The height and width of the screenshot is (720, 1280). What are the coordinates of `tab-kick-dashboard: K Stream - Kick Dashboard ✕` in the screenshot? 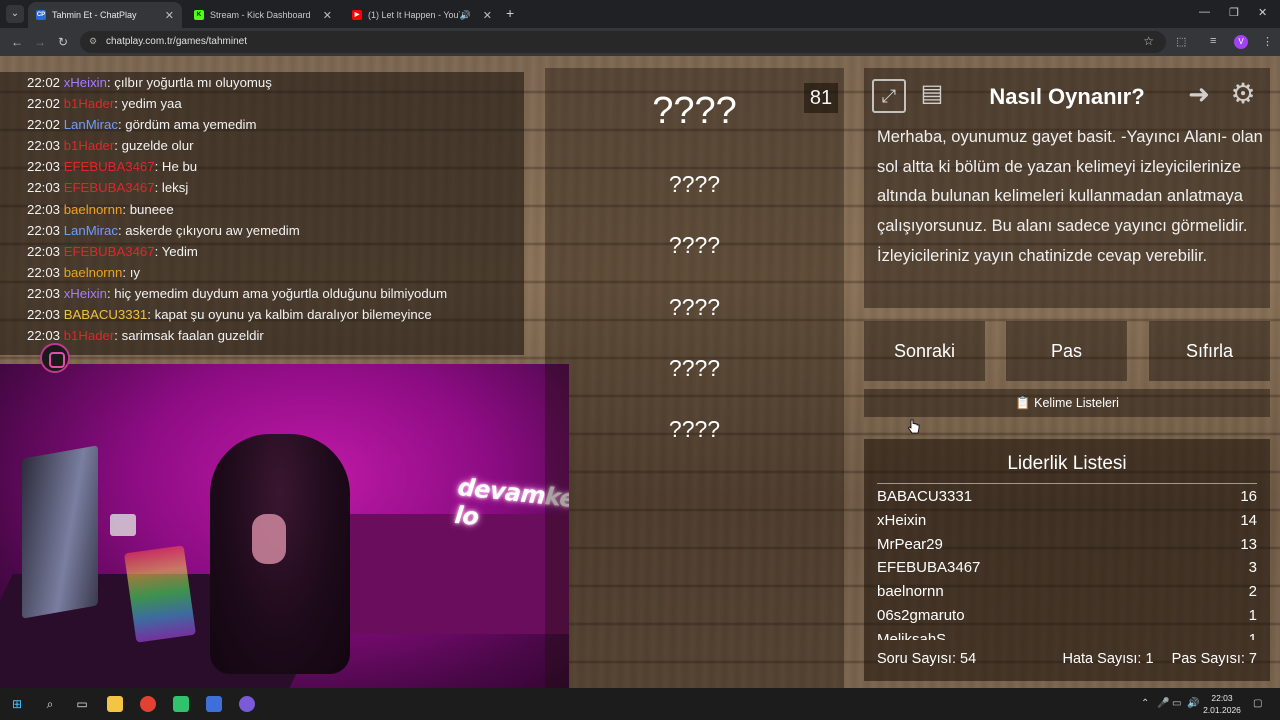 It's located at (263, 15).